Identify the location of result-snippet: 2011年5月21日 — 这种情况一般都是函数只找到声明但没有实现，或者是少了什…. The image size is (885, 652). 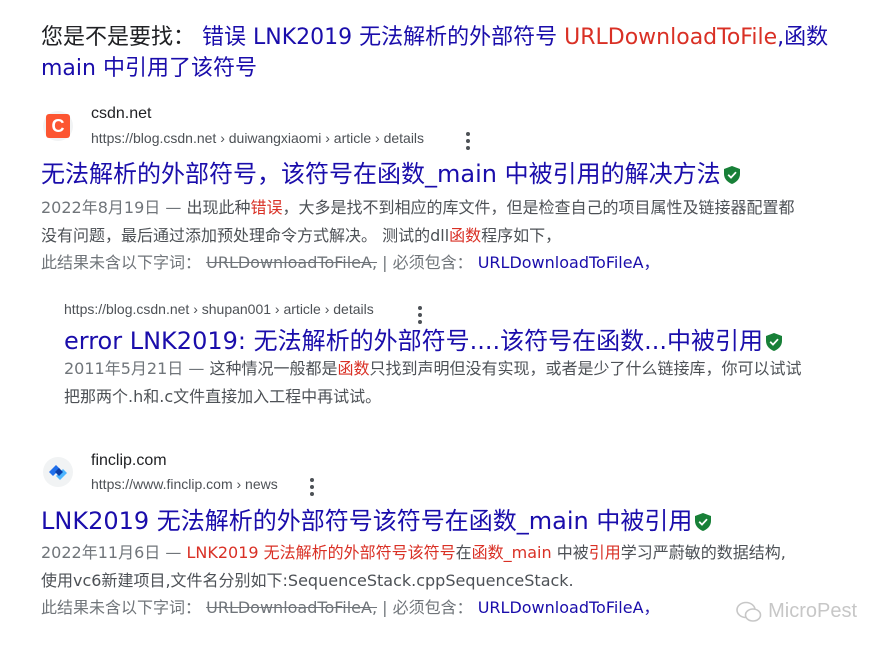
(439, 383).